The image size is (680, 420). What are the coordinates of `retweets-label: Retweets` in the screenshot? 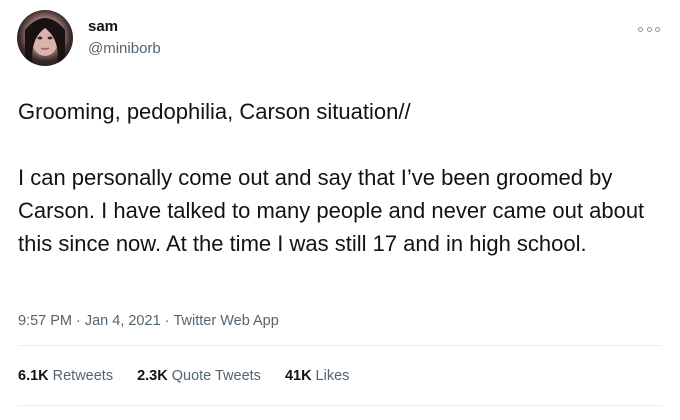 It's located at (83, 376).